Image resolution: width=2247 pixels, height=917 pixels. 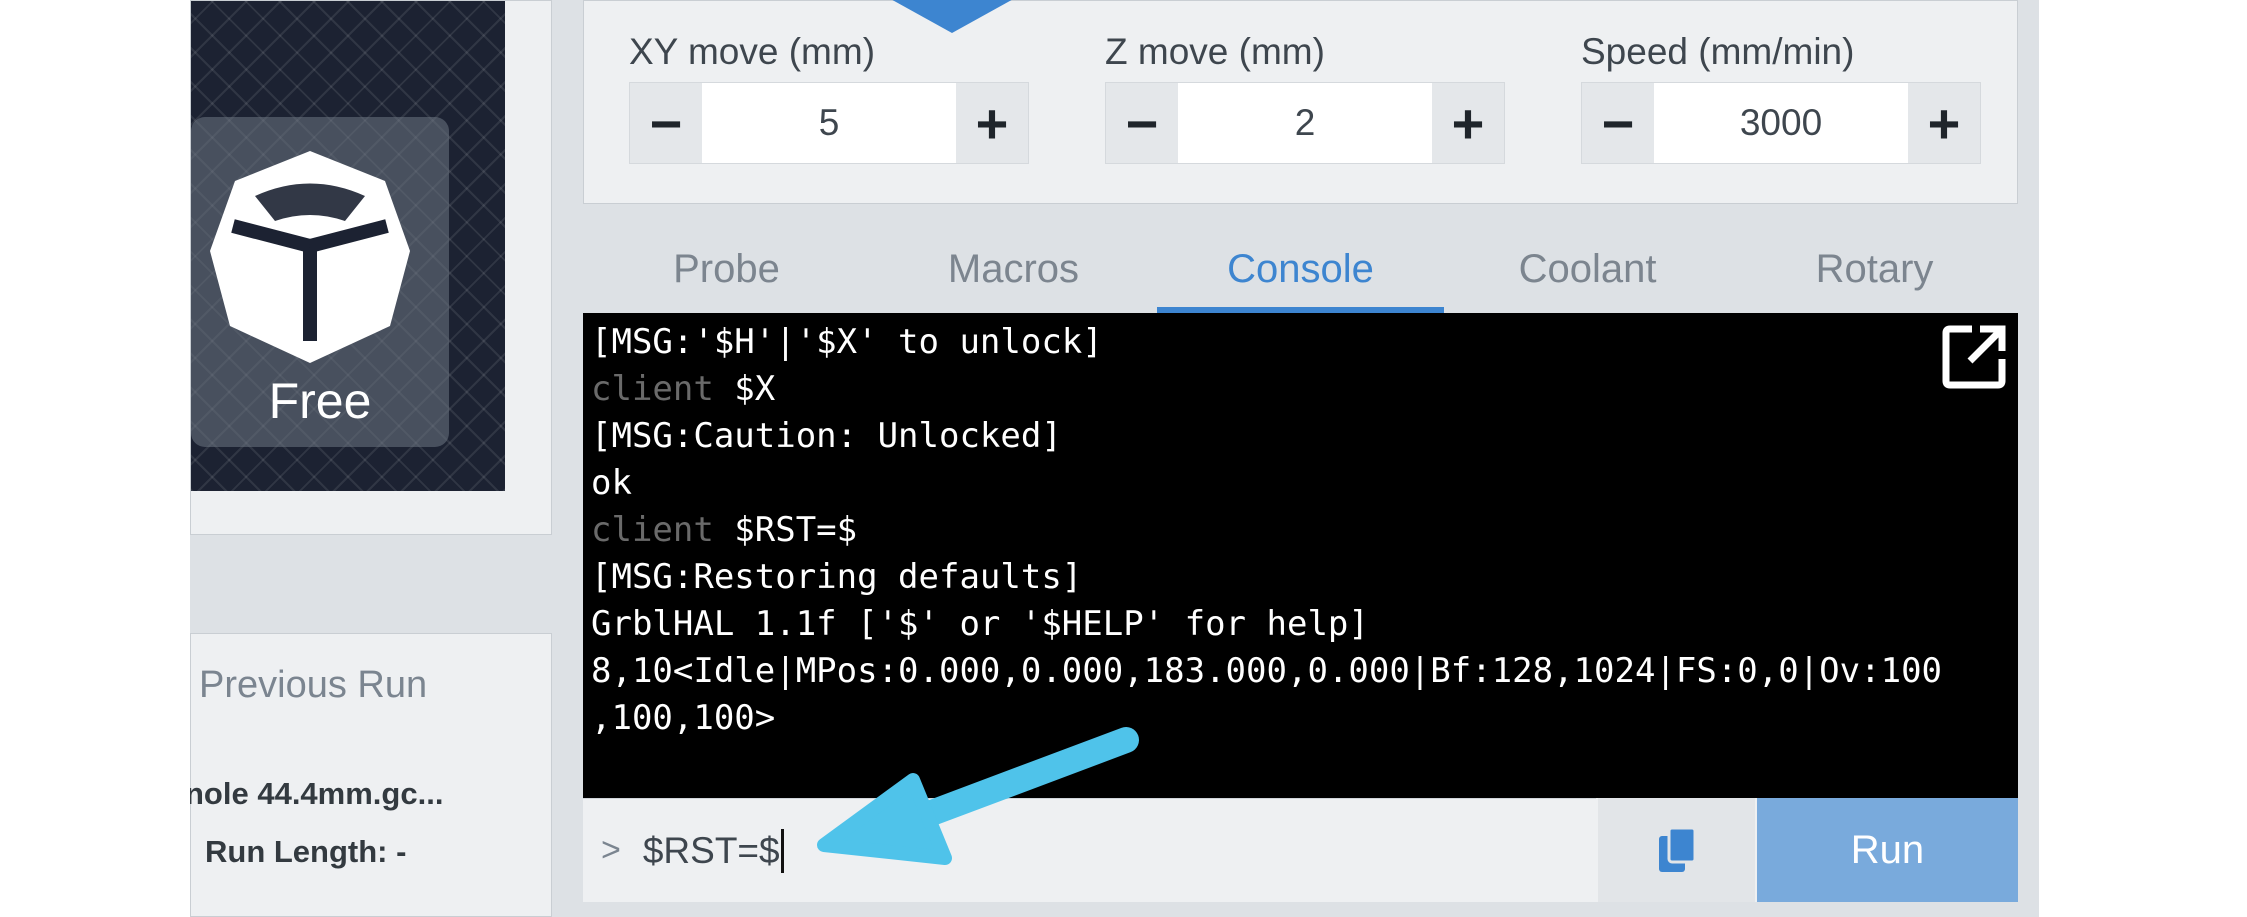 I want to click on arrow-down-icon, so click(x=952, y=16).